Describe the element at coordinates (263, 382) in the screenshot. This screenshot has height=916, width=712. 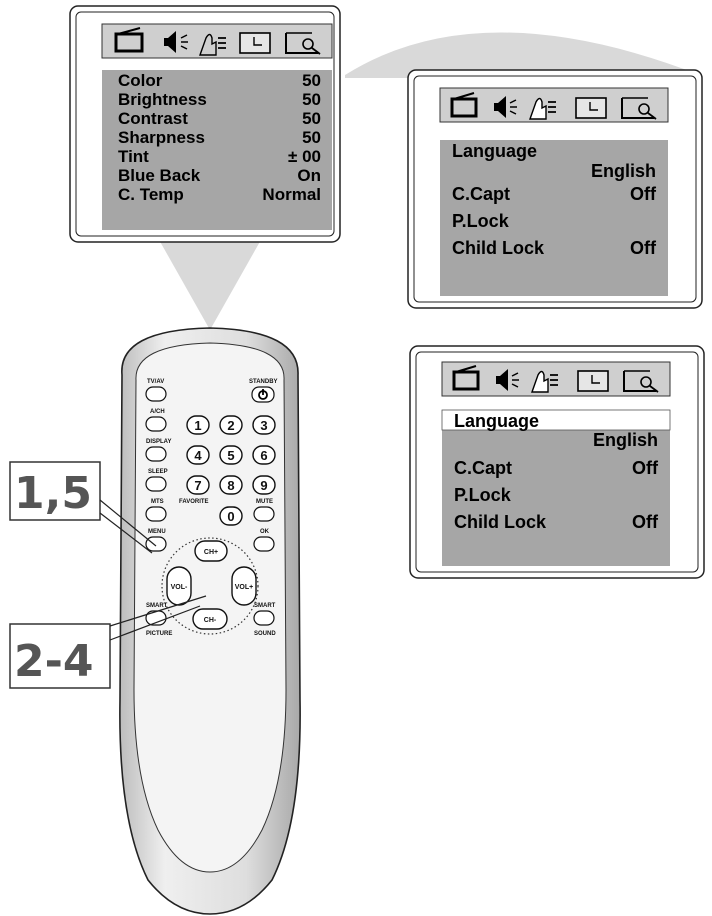
I see `standby-label: STANDBY` at that location.